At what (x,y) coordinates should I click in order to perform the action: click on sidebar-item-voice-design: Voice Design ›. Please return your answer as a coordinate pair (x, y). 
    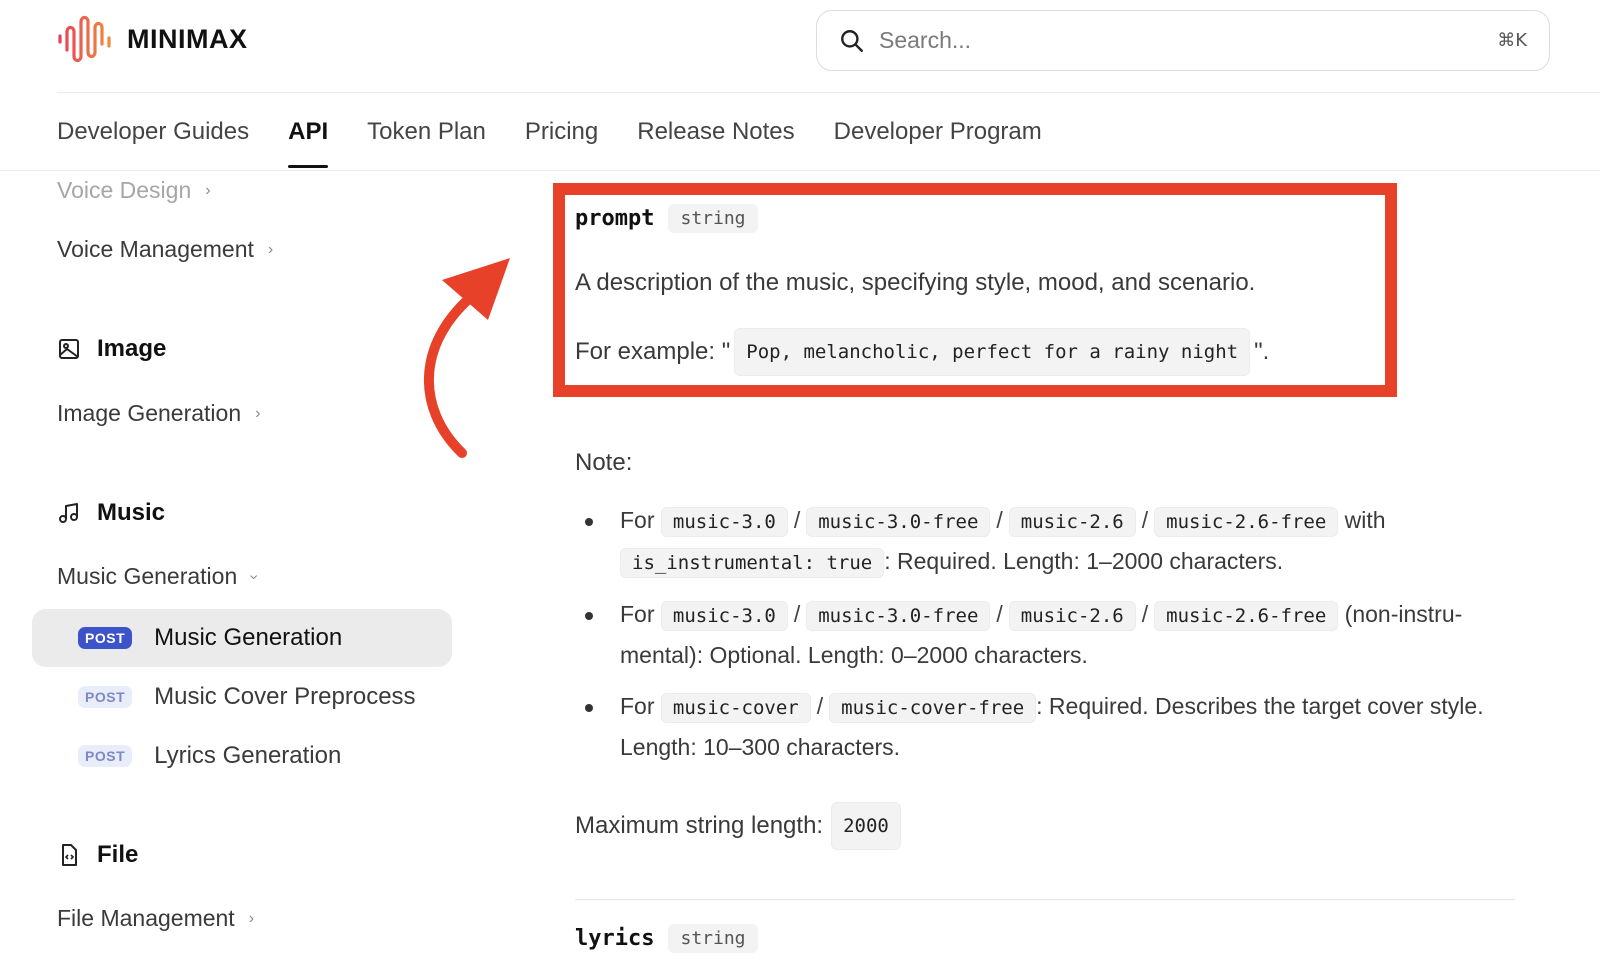
    Looking at the image, I should click on (134, 190).